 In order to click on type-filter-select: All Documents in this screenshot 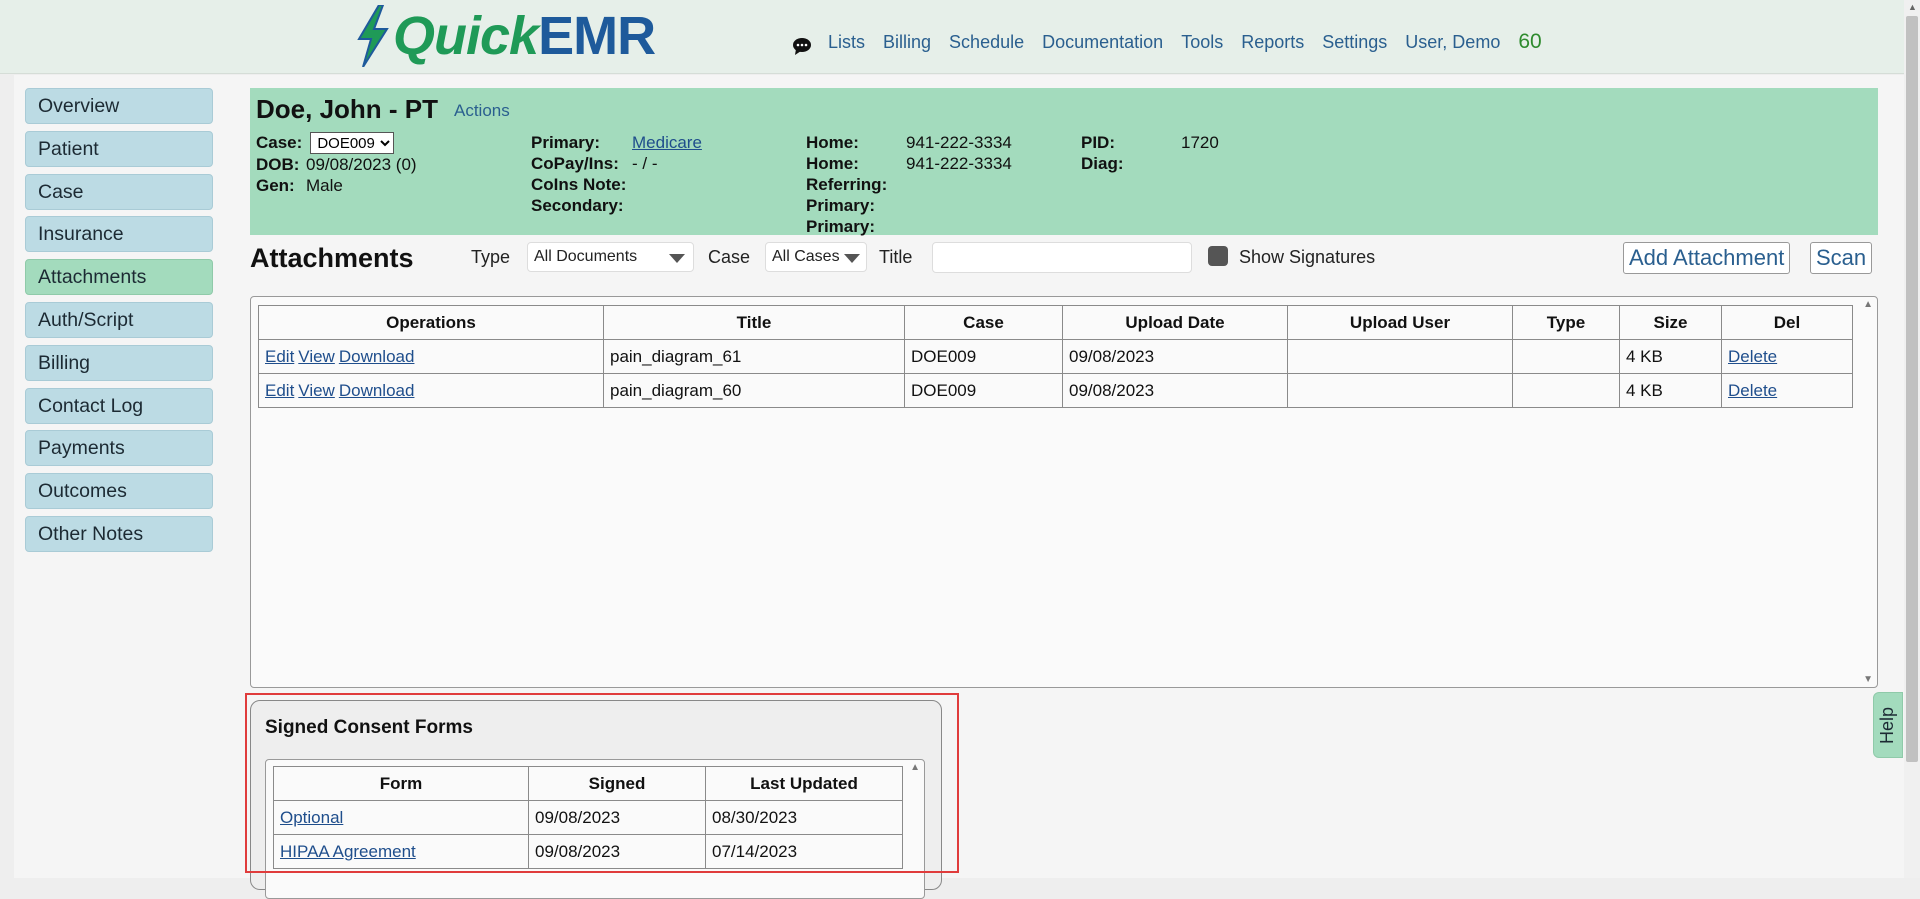, I will do `click(610, 257)`.